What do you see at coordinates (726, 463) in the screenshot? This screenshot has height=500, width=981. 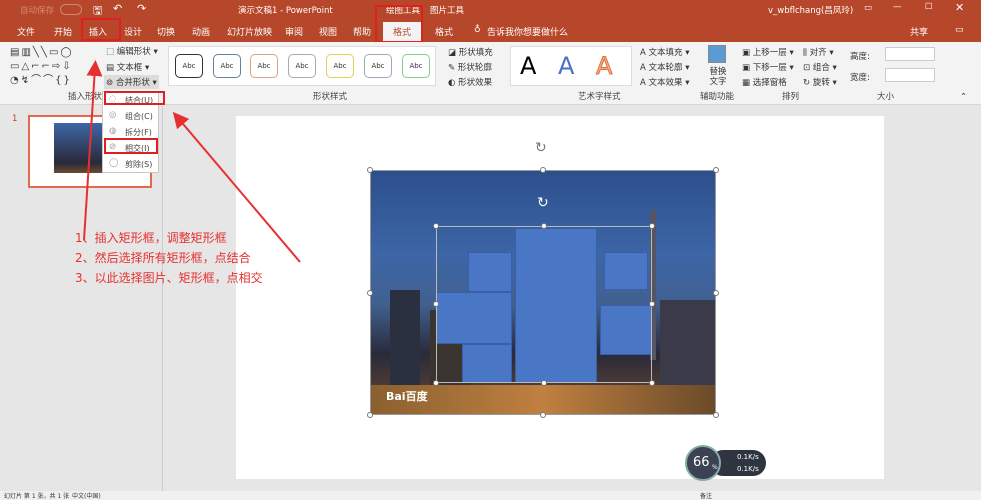 I see `network-meter: 66 % 0.1K/s 0.1K/s` at bounding box center [726, 463].